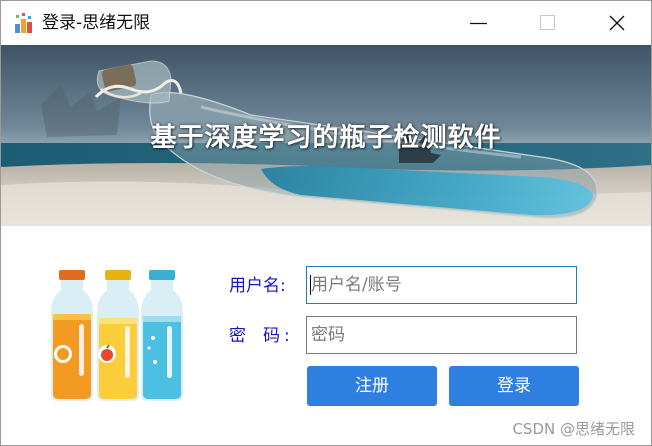  I want to click on close-button, so click(617, 23).